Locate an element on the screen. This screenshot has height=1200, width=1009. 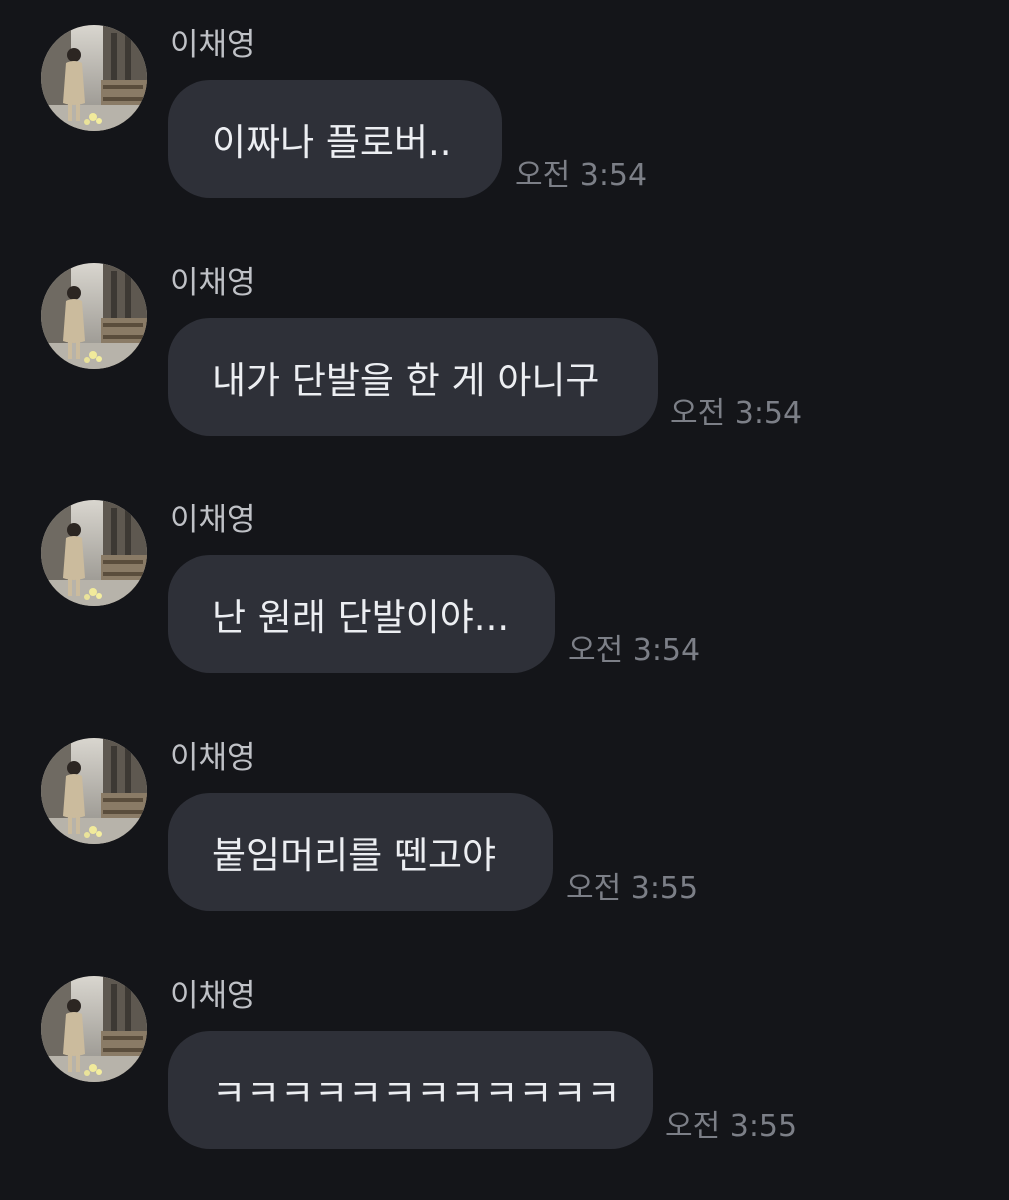
message-text: 내가 단발을 한 게 아니구 is located at coordinates (406, 380).